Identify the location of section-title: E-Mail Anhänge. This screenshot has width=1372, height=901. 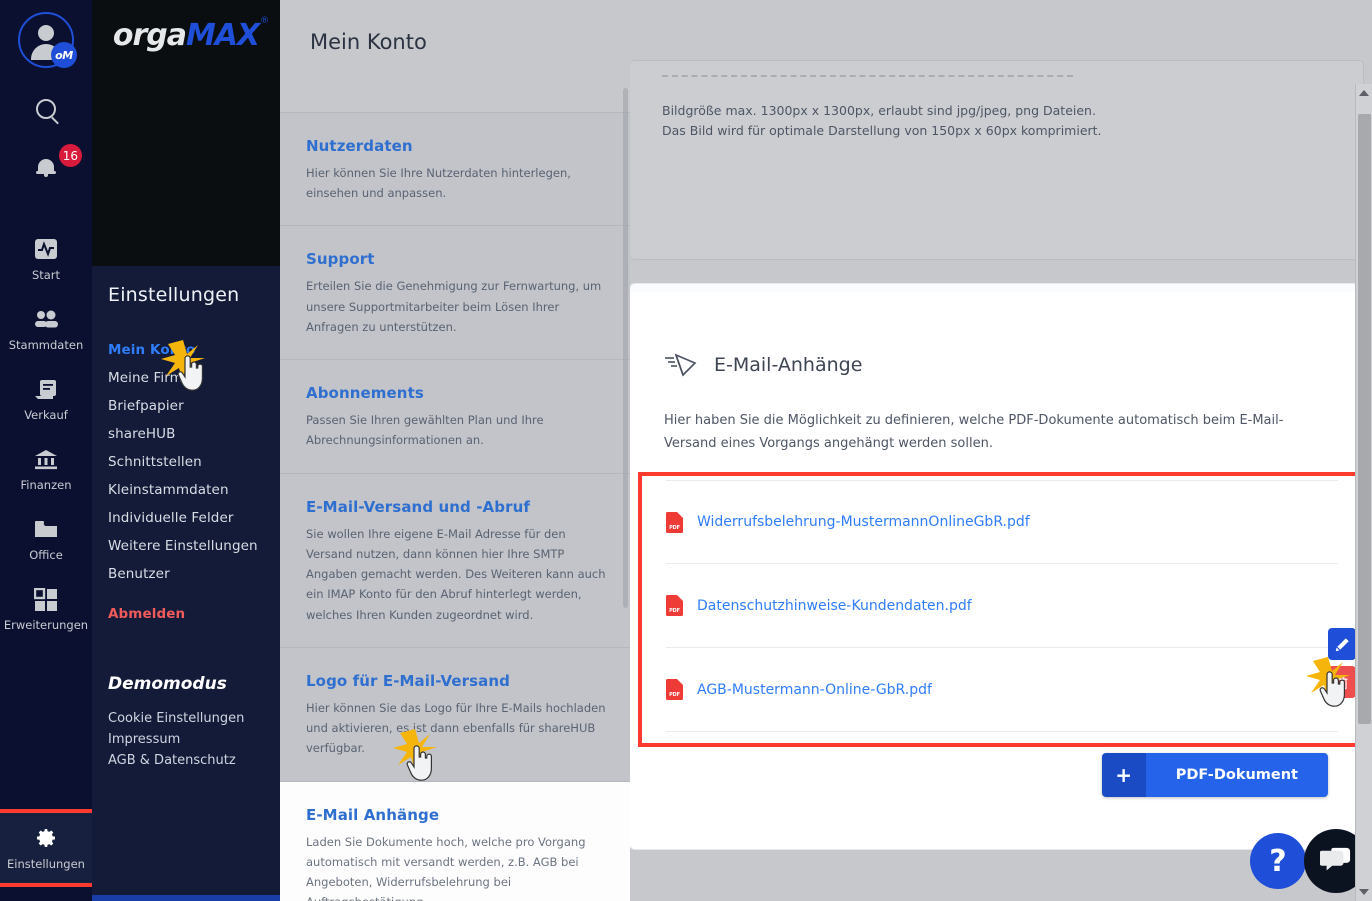
(373, 814).